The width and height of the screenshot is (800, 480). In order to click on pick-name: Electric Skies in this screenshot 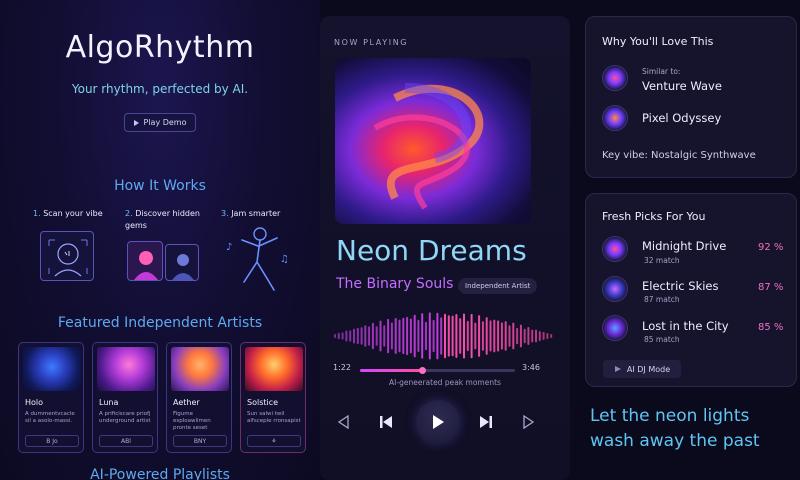, I will do `click(680, 286)`.